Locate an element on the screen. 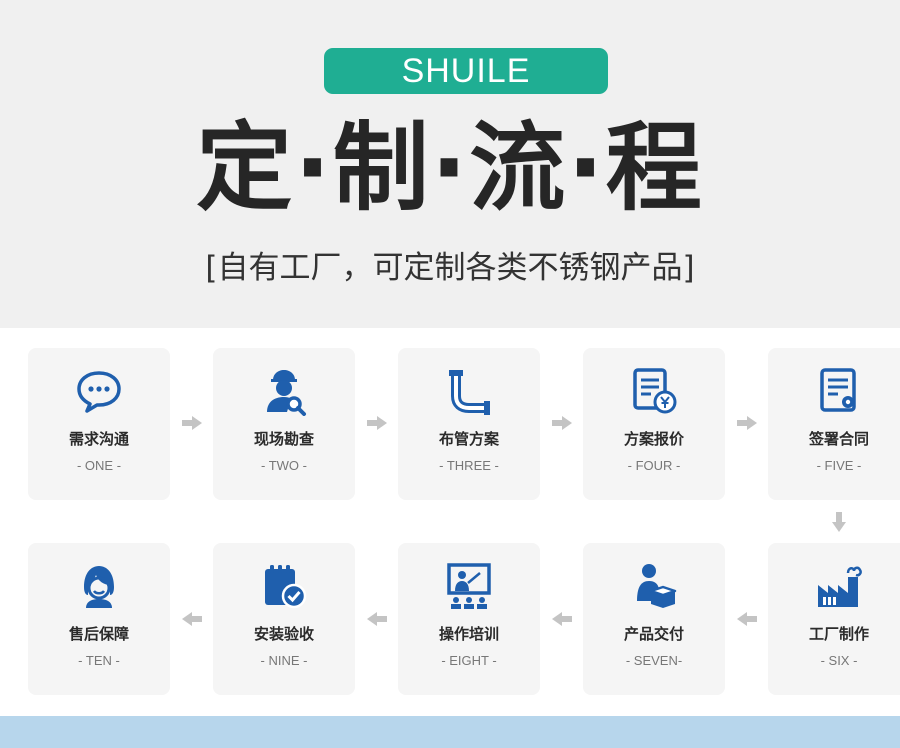 The width and height of the screenshot is (900, 748). page-title: 定·制·流·程 is located at coordinates (450, 168).